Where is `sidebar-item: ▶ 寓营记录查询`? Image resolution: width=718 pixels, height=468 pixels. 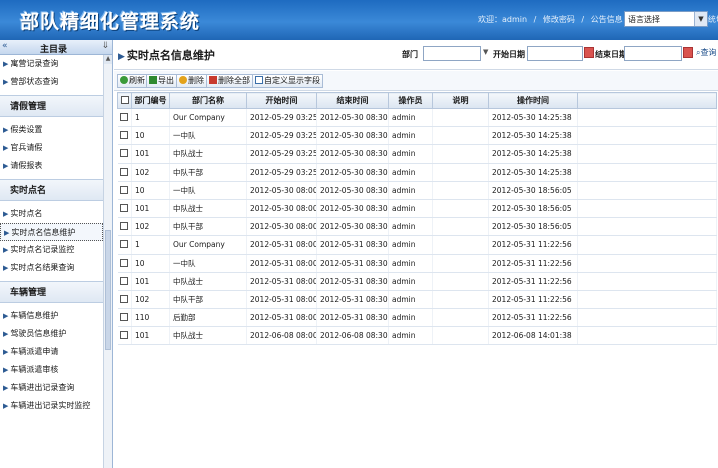 sidebar-item: ▶ 寓营记录查询 is located at coordinates (51, 64).